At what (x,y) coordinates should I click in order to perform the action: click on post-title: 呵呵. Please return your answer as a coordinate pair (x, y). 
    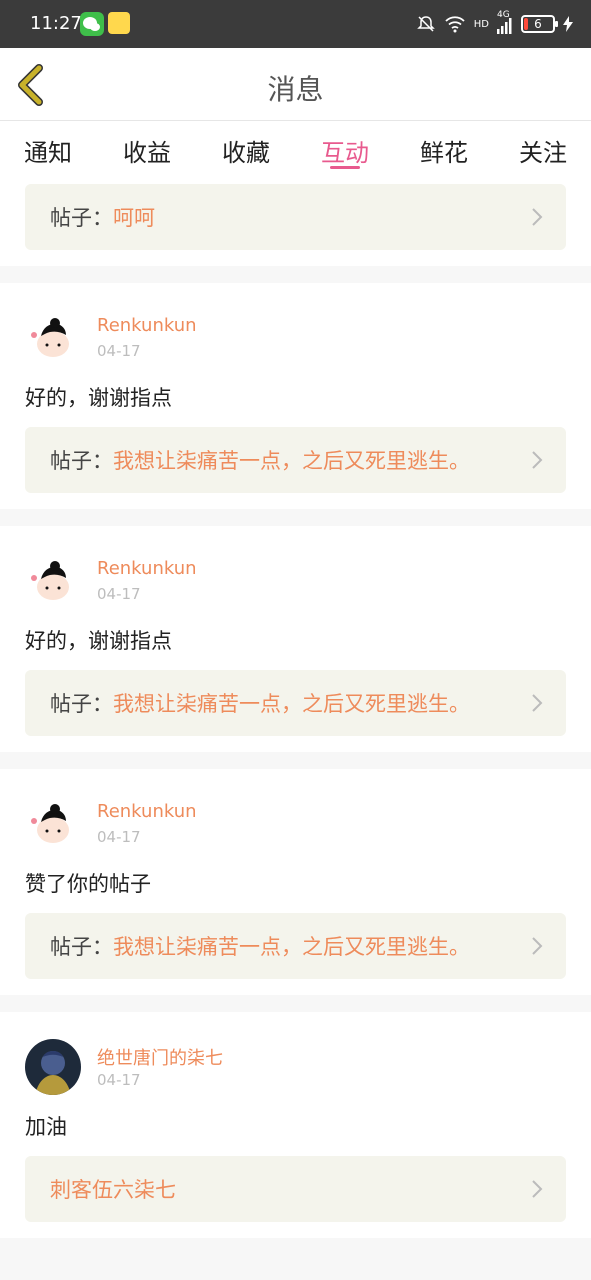
    Looking at the image, I should click on (134, 218).